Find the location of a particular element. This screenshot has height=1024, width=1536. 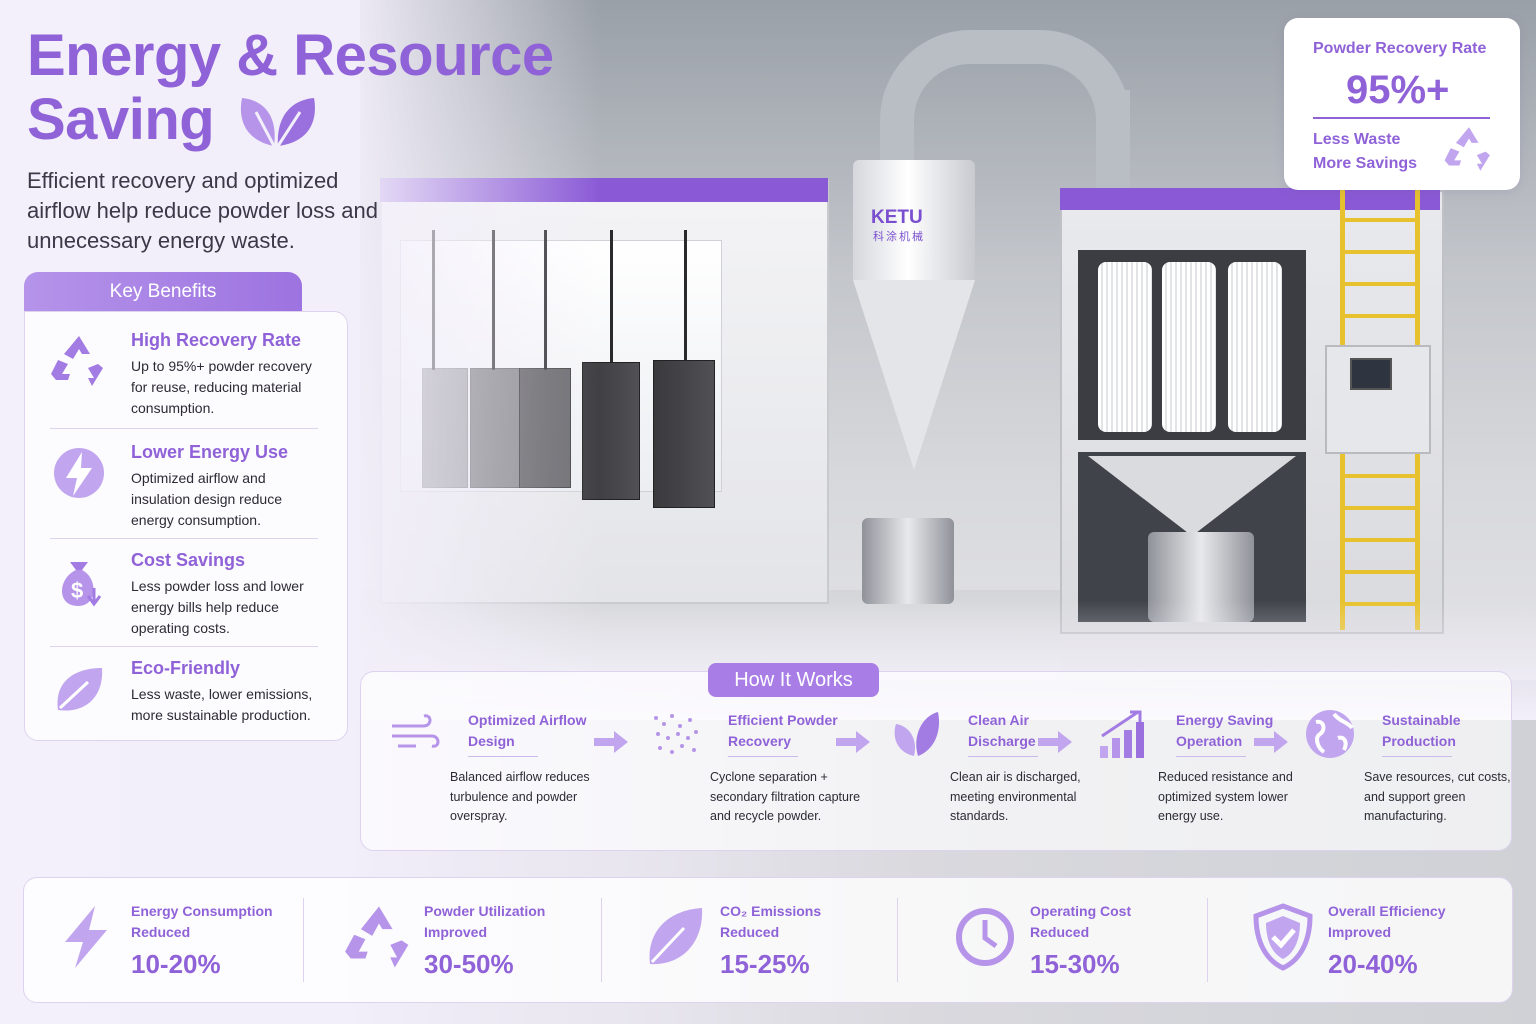

title-line-1: Energy & Resource is located at coordinates (290, 55).